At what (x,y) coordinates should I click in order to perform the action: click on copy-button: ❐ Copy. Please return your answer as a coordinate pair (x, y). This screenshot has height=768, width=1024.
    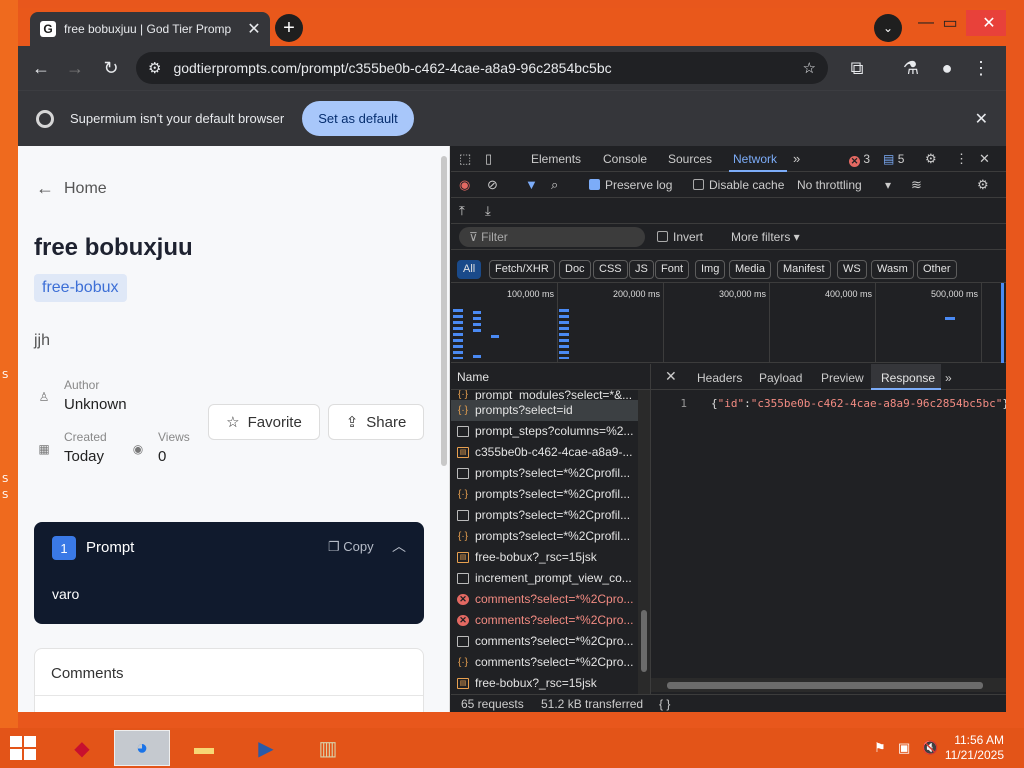
    Looking at the image, I should click on (351, 547).